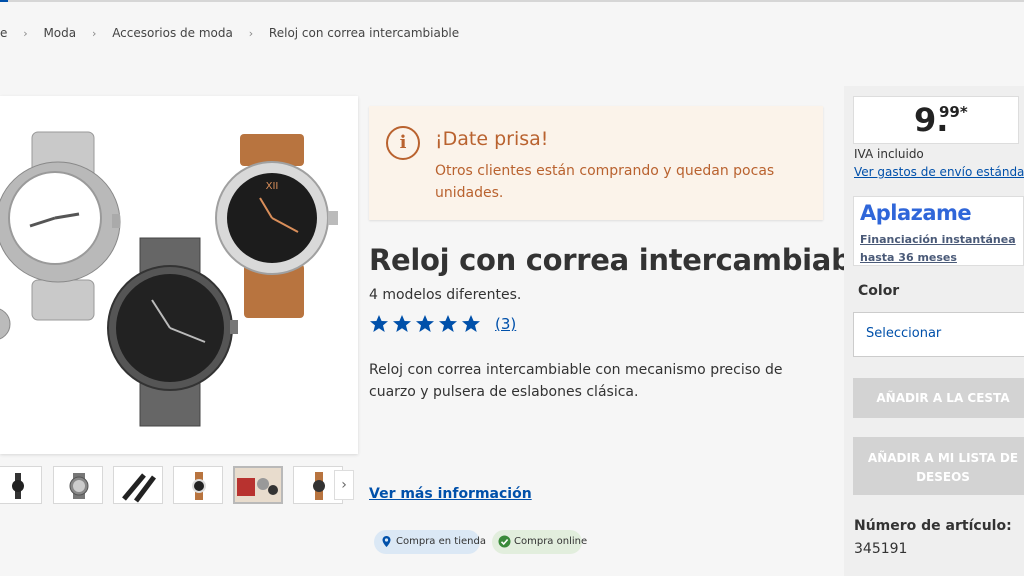 This screenshot has height=576, width=1024. What do you see at coordinates (258, 485) in the screenshot?
I see `thumbnail-5-selected` at bounding box center [258, 485].